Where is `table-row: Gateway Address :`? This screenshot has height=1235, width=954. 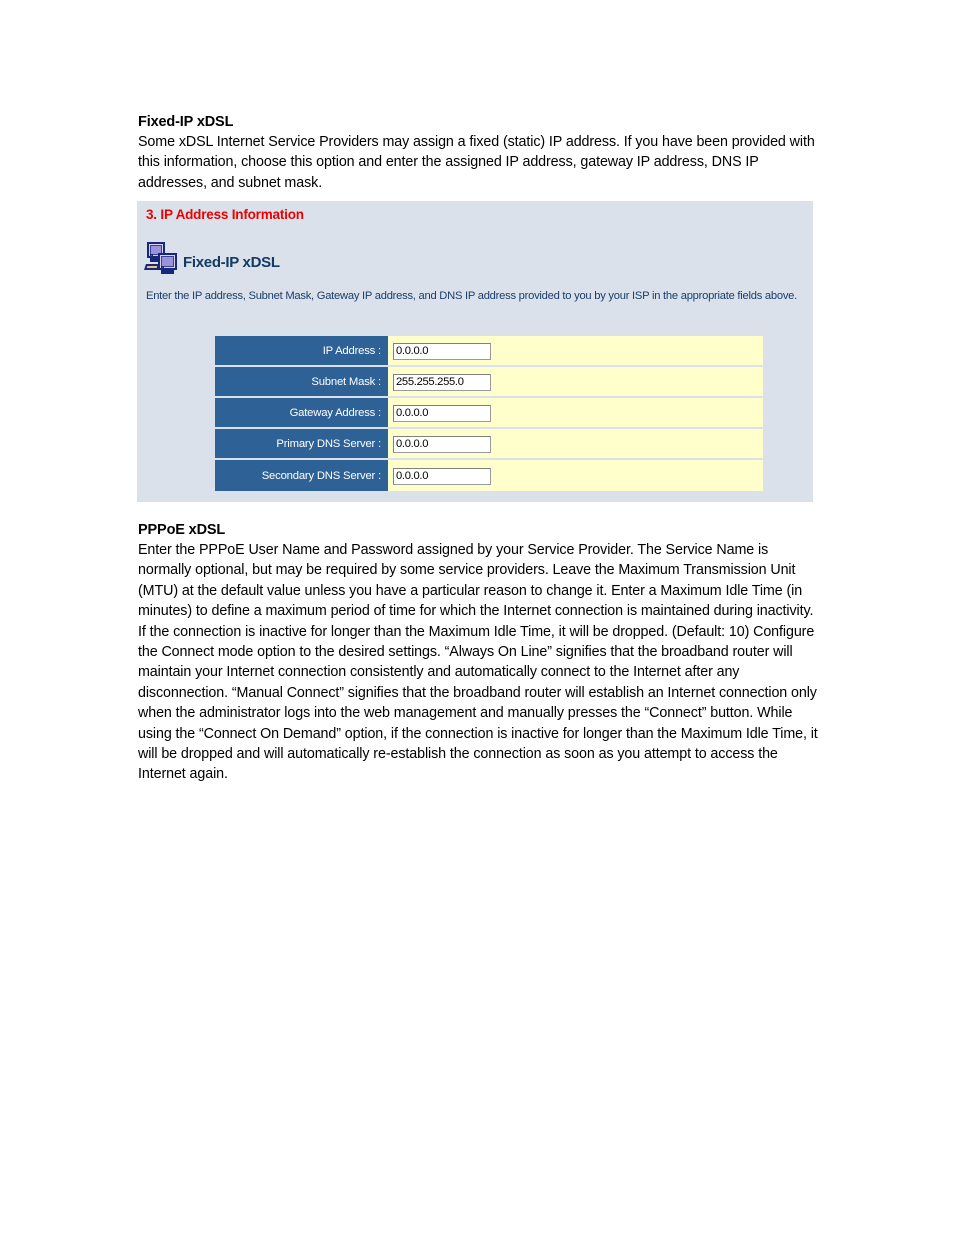 table-row: Gateway Address : is located at coordinates (489, 413).